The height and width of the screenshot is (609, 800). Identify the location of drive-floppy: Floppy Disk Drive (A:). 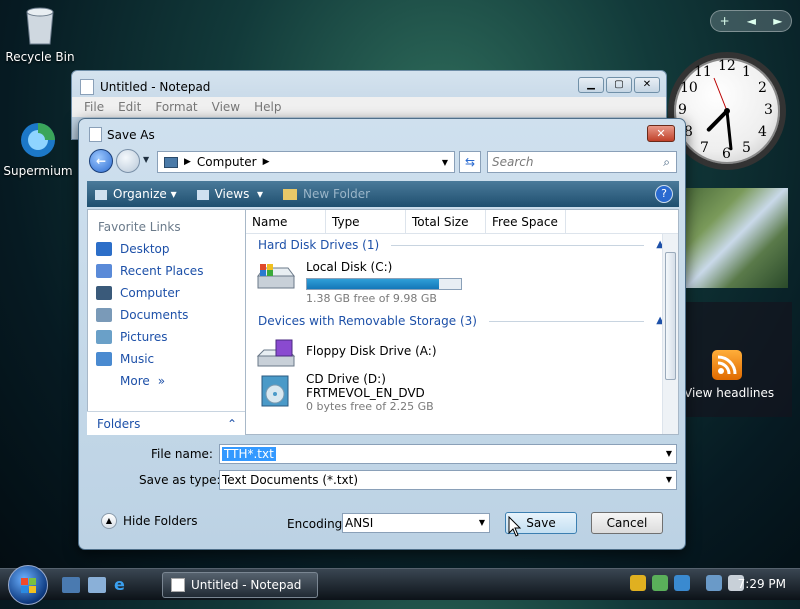
(462, 350).